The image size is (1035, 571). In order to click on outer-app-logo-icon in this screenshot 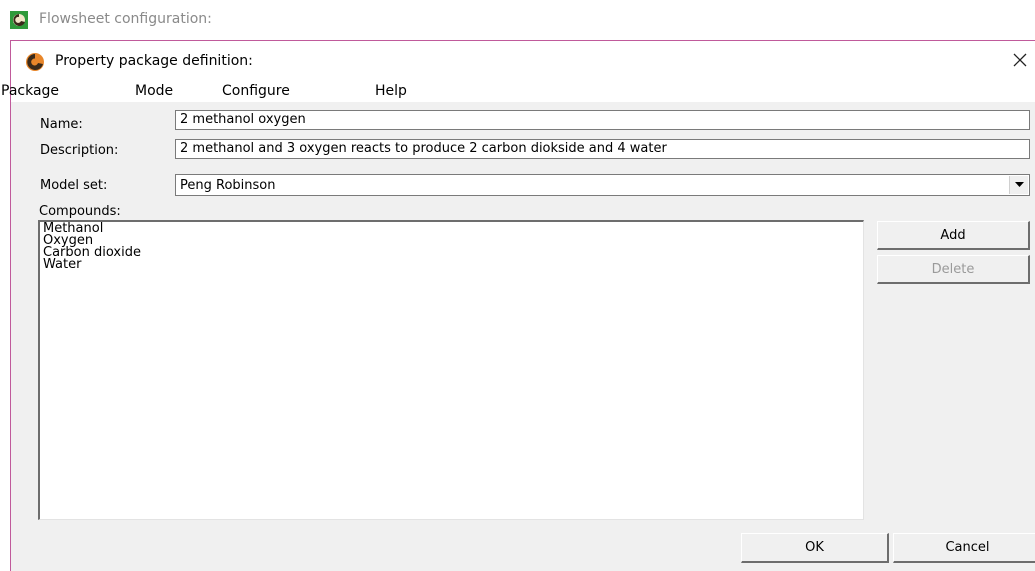, I will do `click(19, 21)`.